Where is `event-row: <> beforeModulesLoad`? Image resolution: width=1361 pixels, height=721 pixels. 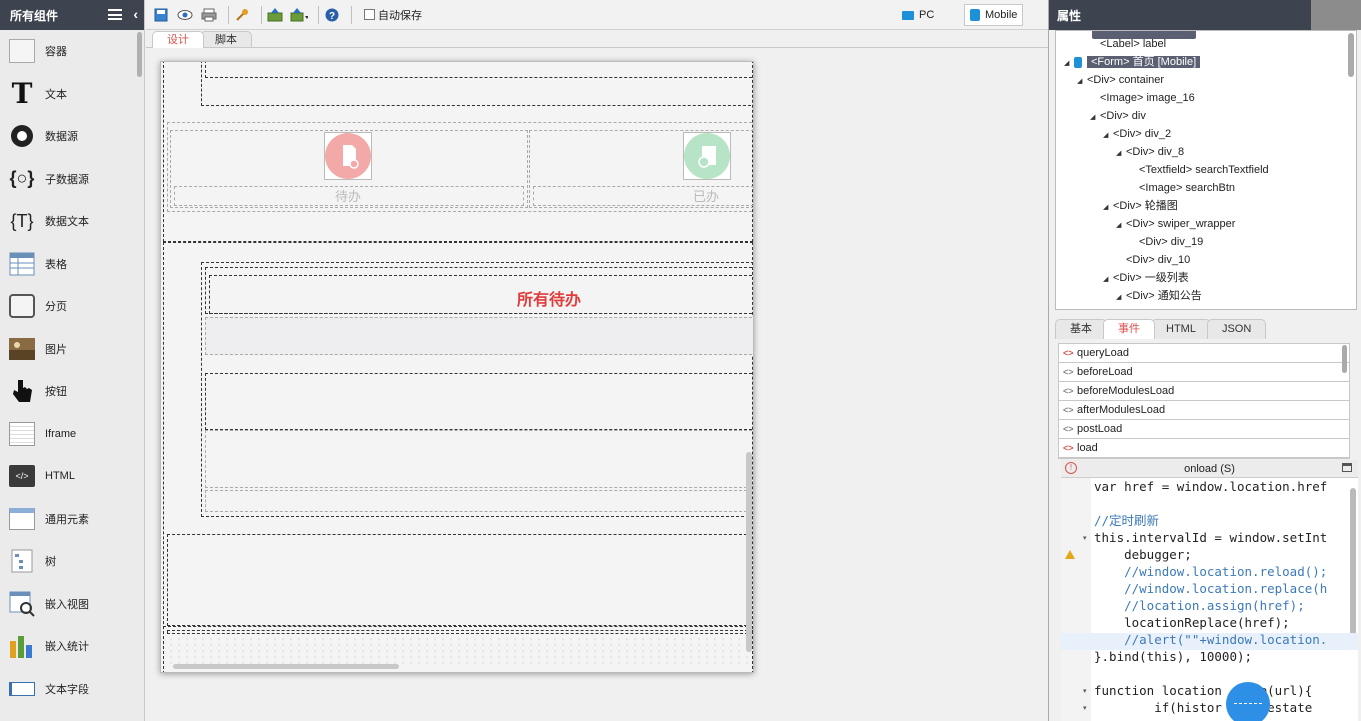
event-row: <> beforeModulesLoad is located at coordinates (1204, 391).